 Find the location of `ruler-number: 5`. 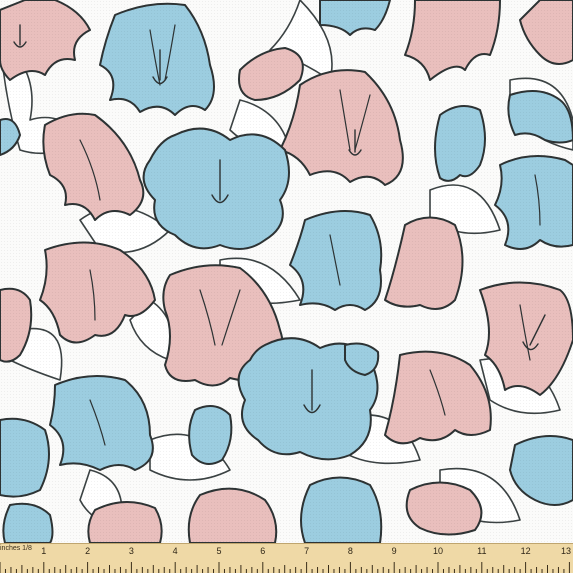

ruler-number: 5 is located at coordinates (219, 551).